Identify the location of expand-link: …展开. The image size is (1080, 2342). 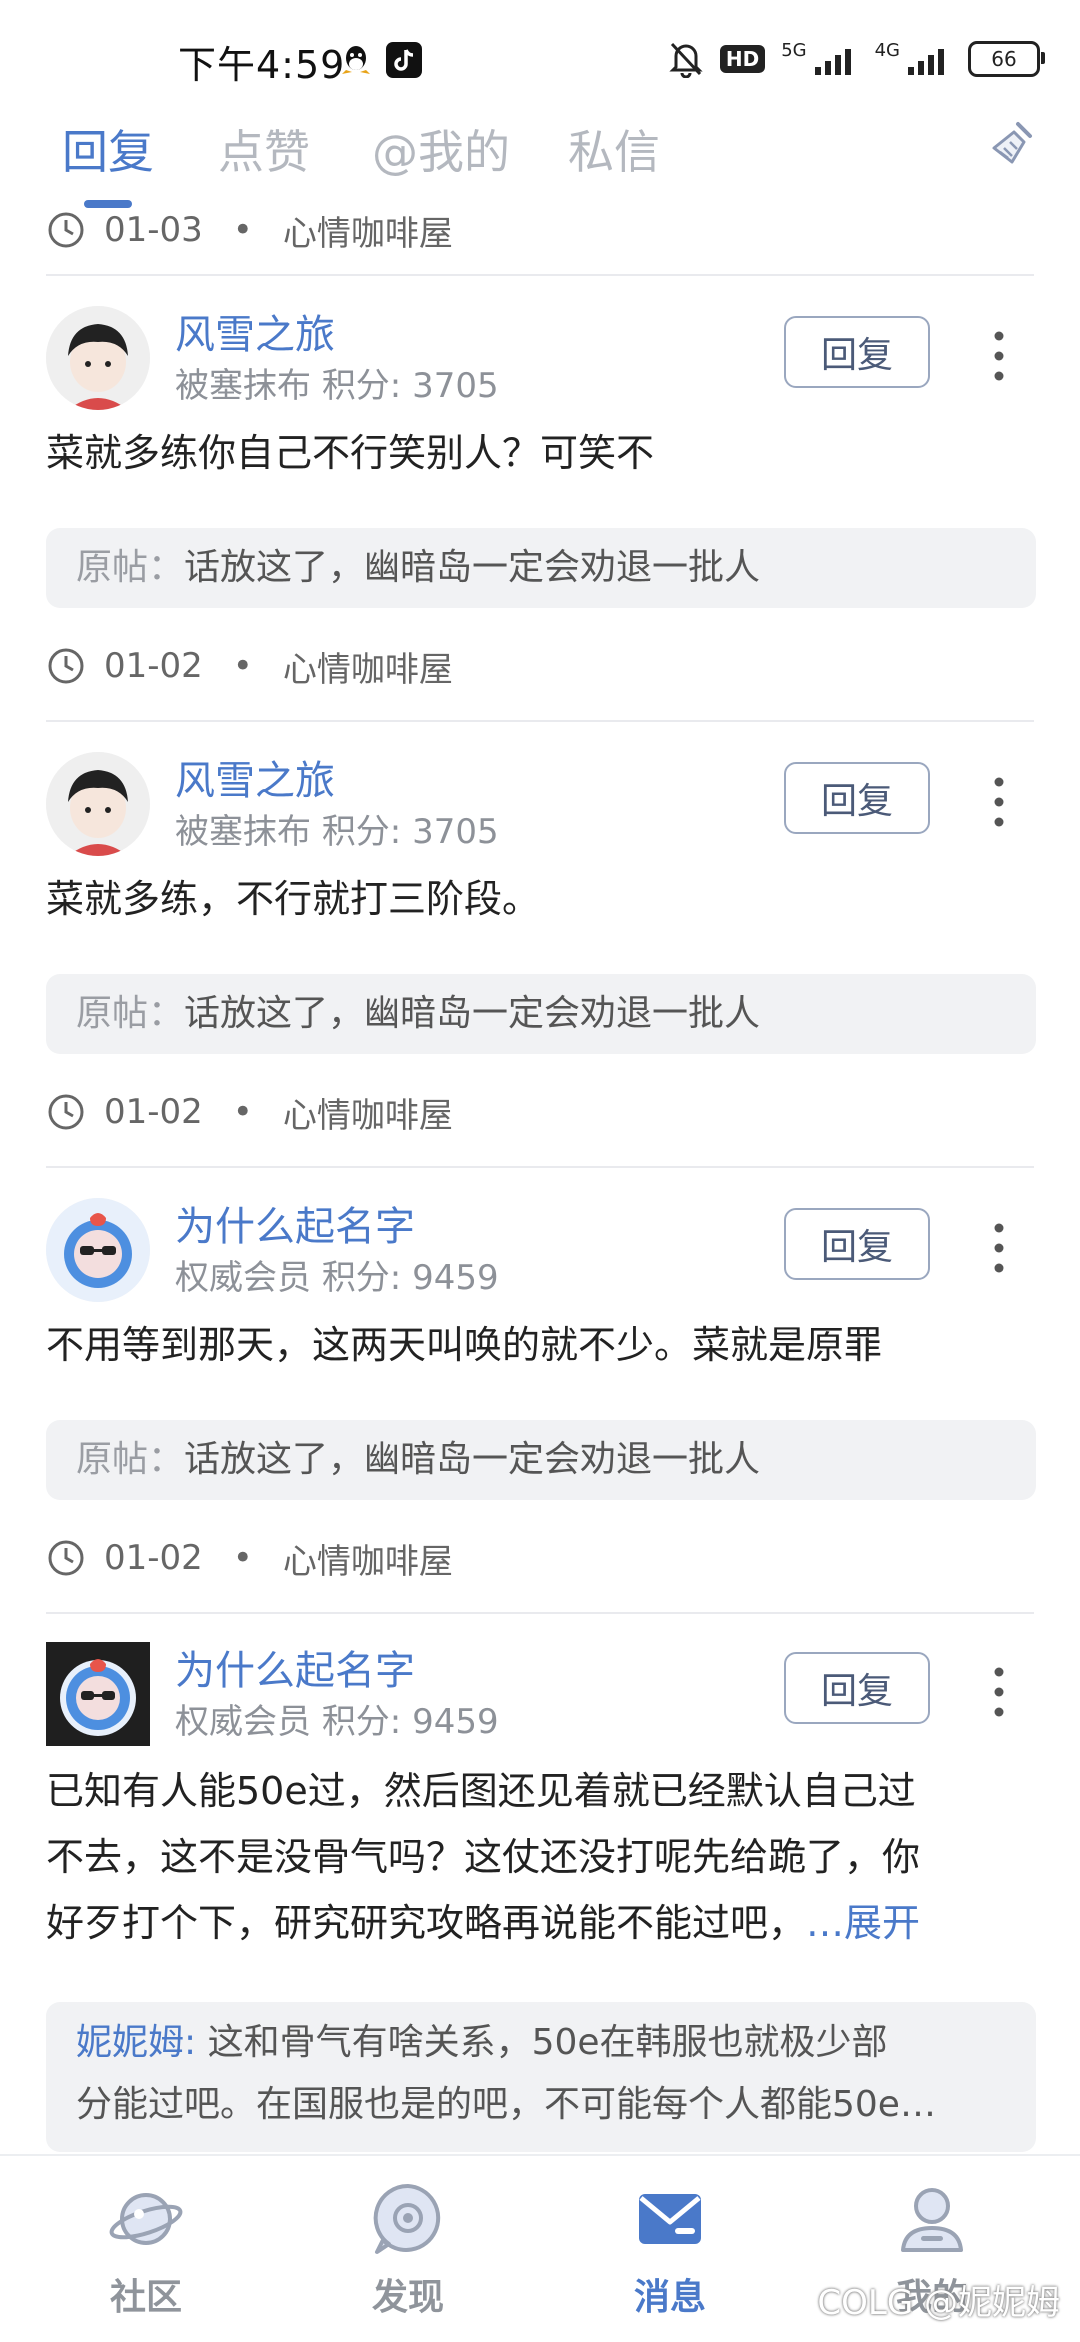
(863, 1923).